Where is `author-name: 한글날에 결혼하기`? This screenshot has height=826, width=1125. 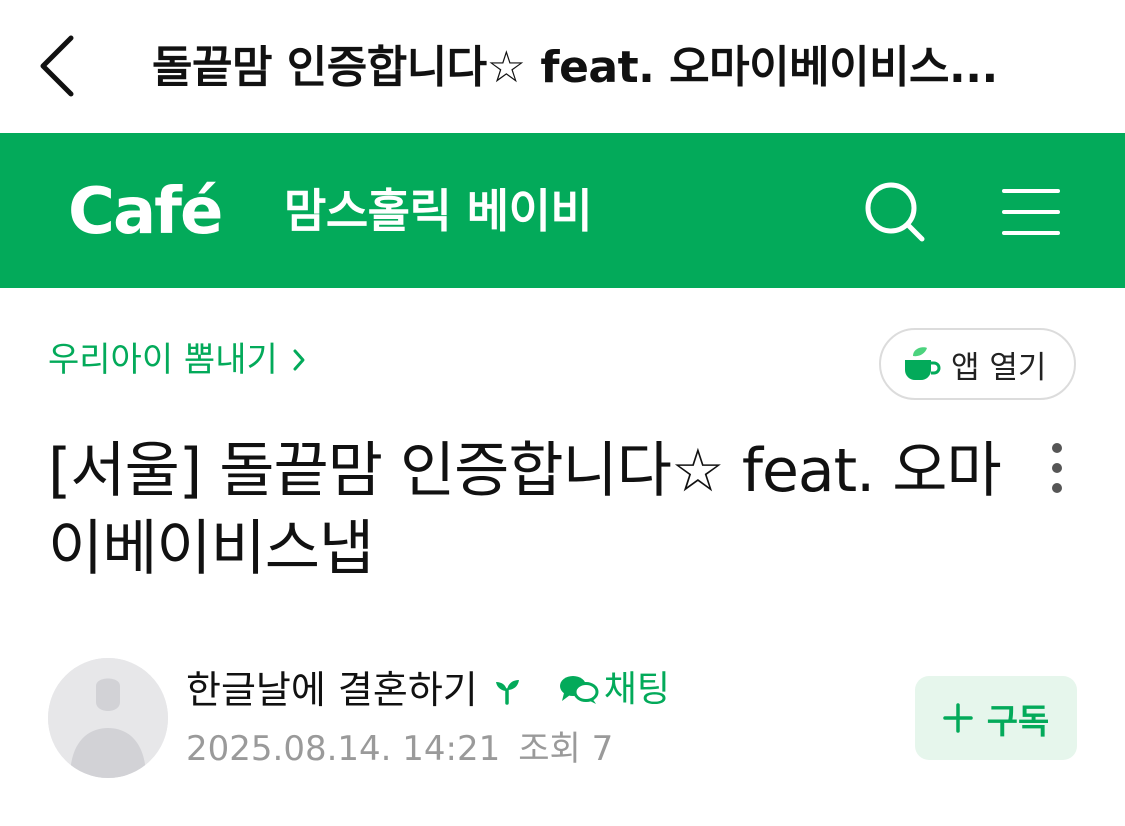 author-name: 한글날에 결혼하기 is located at coordinates (332, 690).